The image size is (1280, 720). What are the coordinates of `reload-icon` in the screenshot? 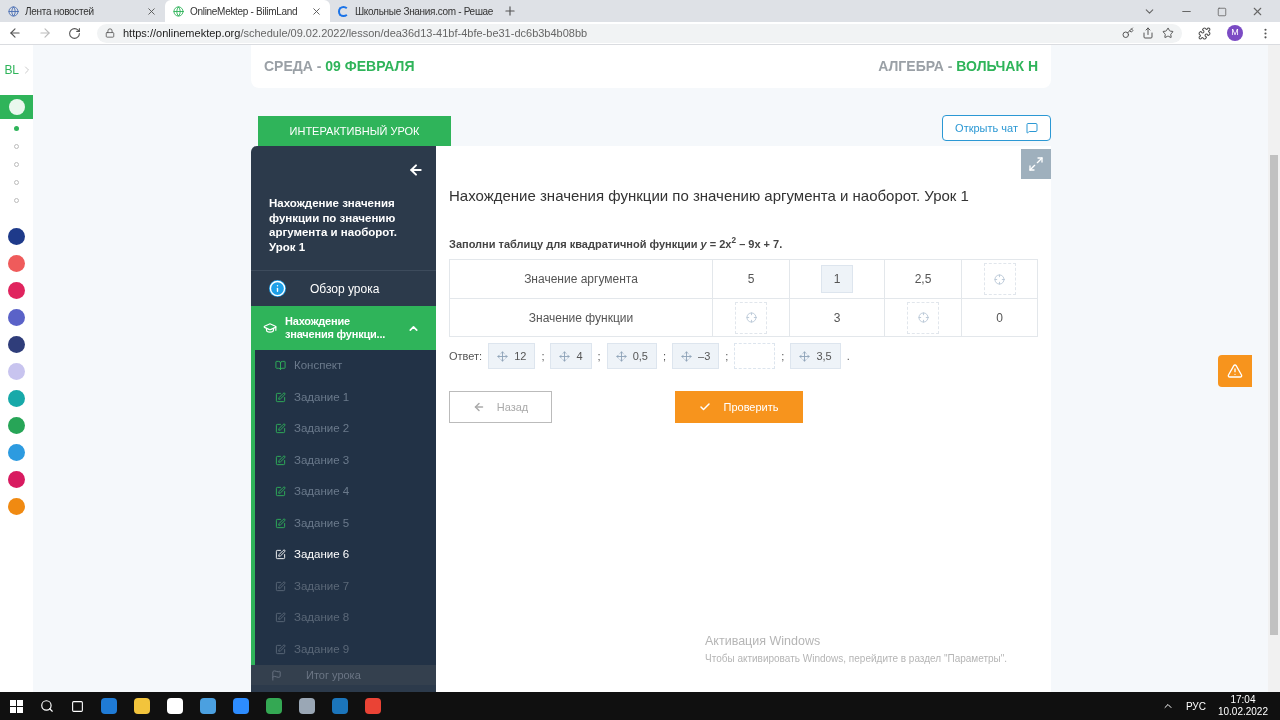 It's located at (74, 33).